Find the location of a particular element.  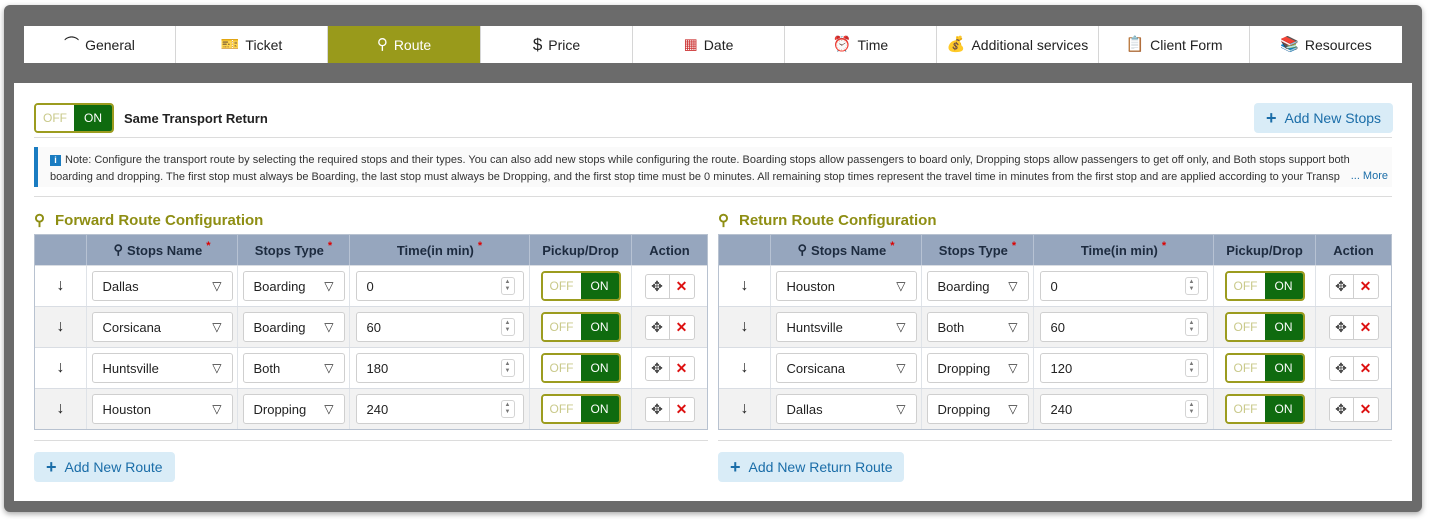

tab-date: ▦ Date is located at coordinates (709, 44).